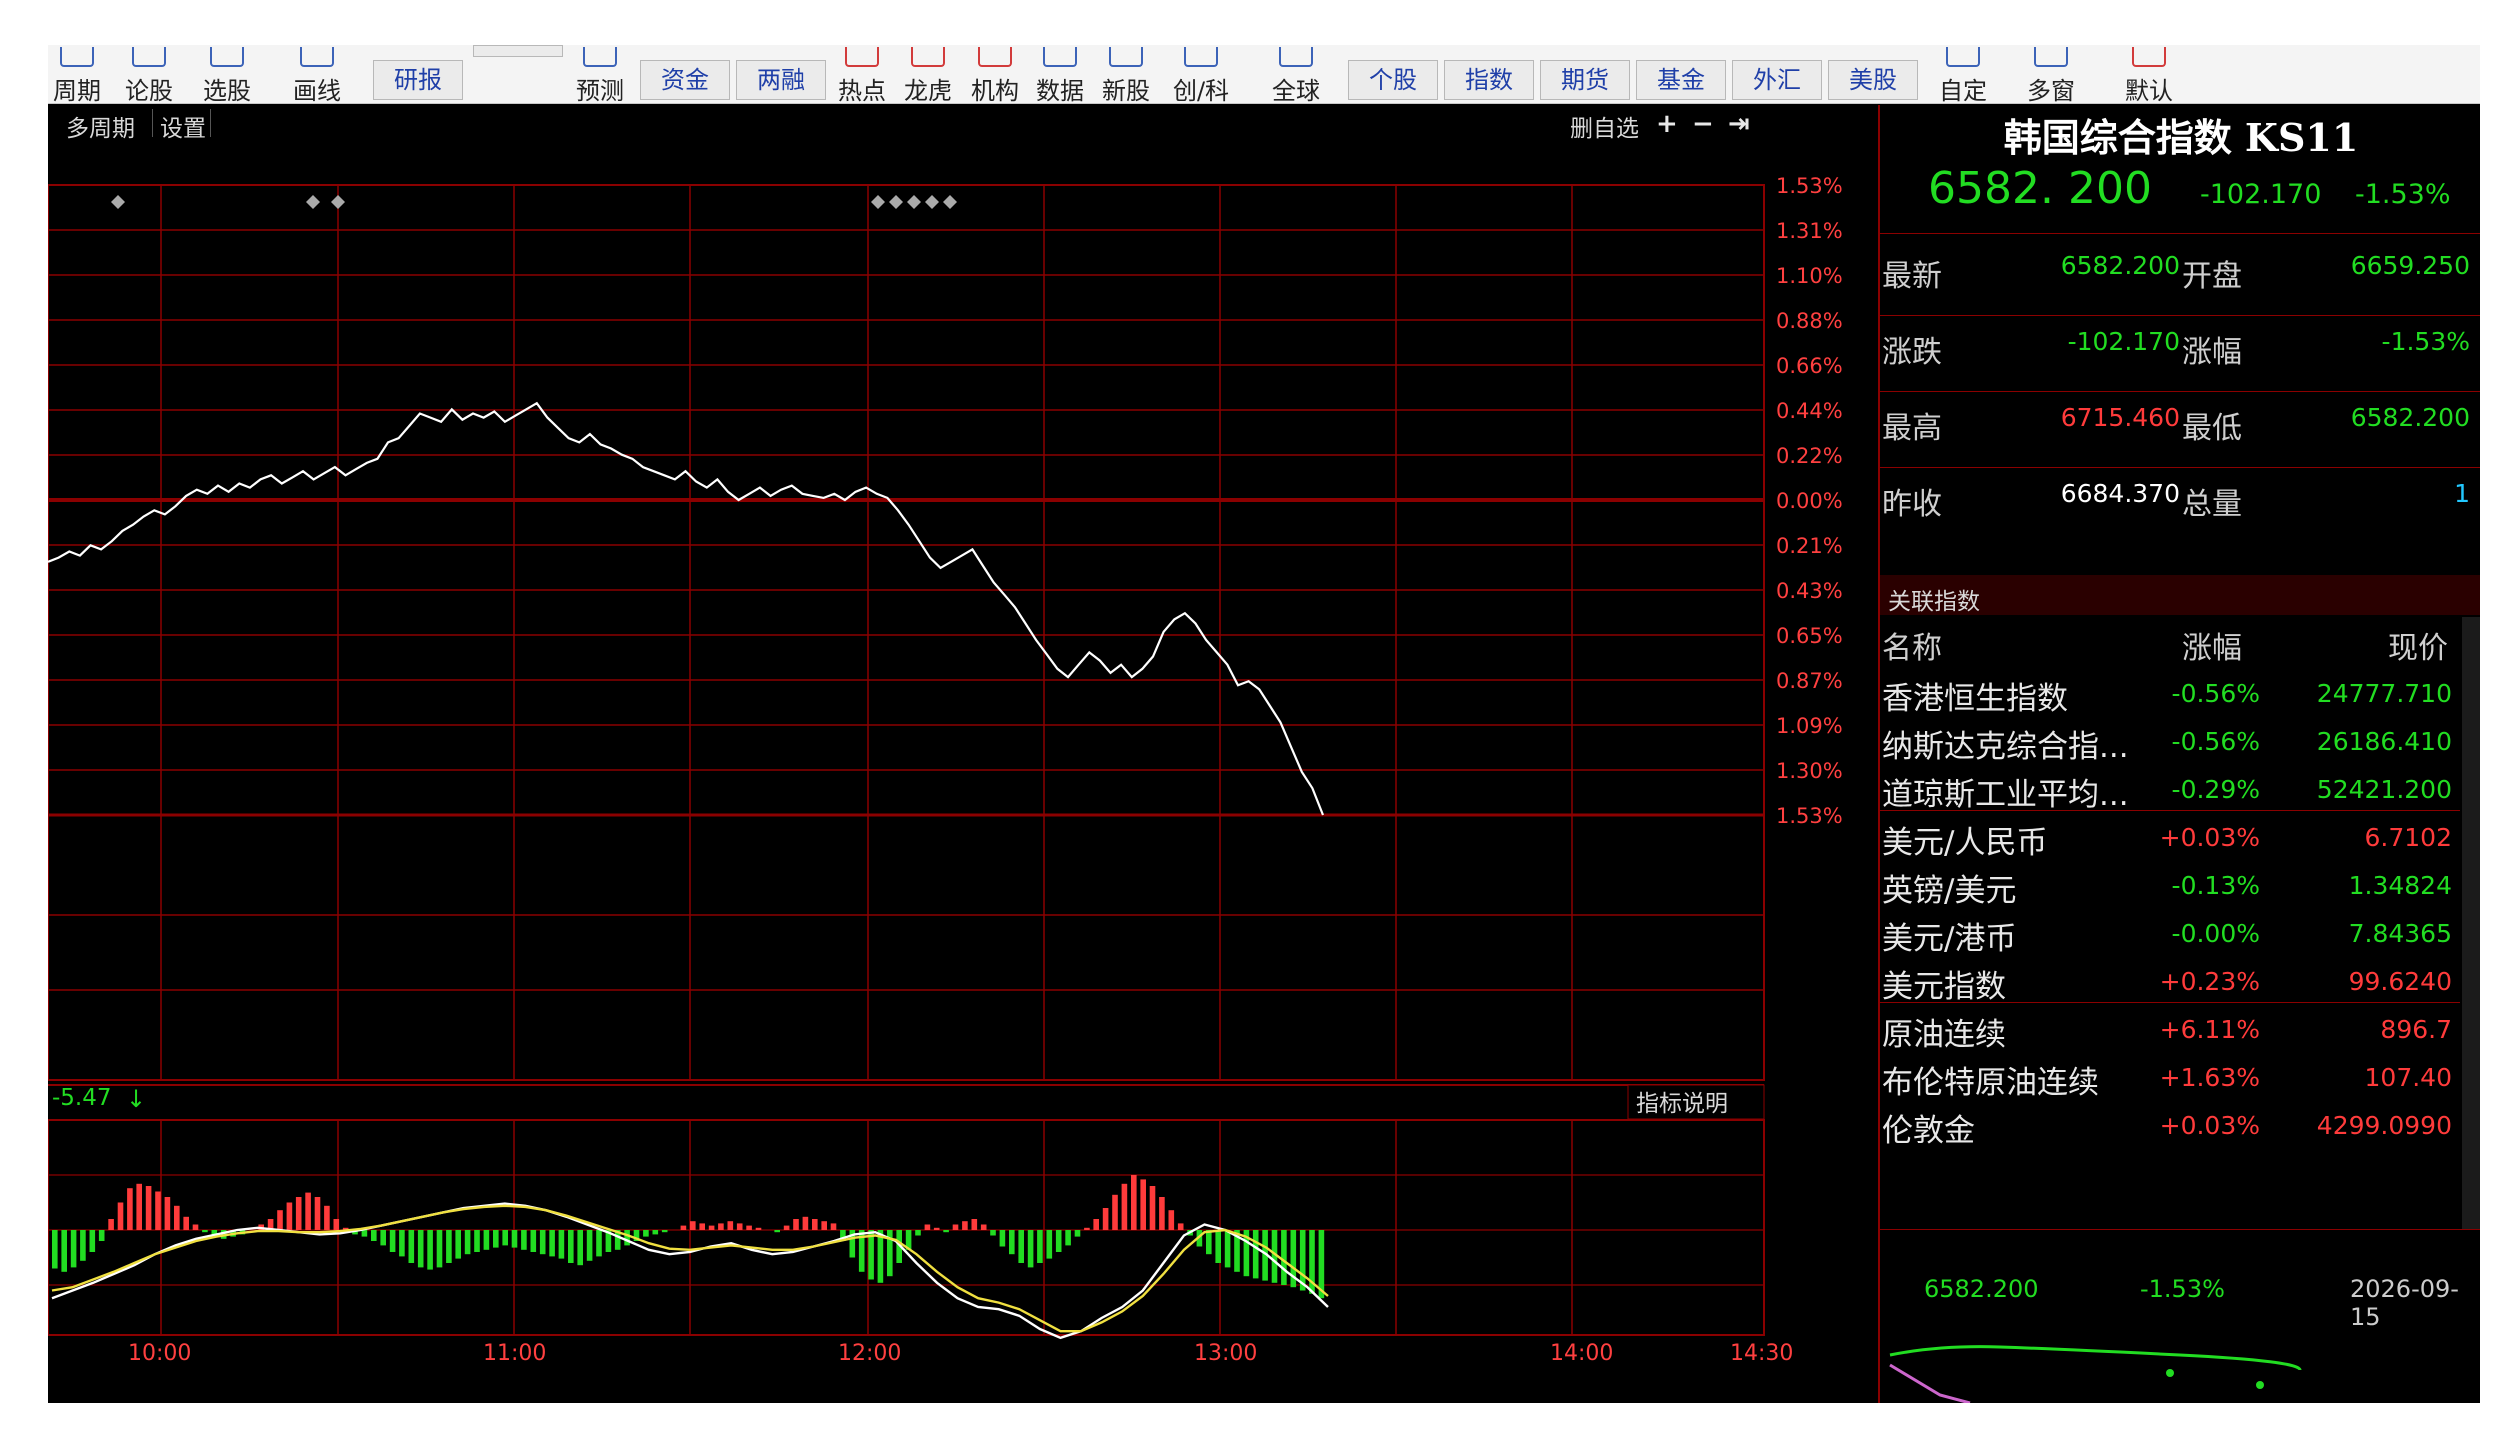  What do you see at coordinates (1963, 75) in the screenshot?
I see `toolbar-custom-button: 自定` at bounding box center [1963, 75].